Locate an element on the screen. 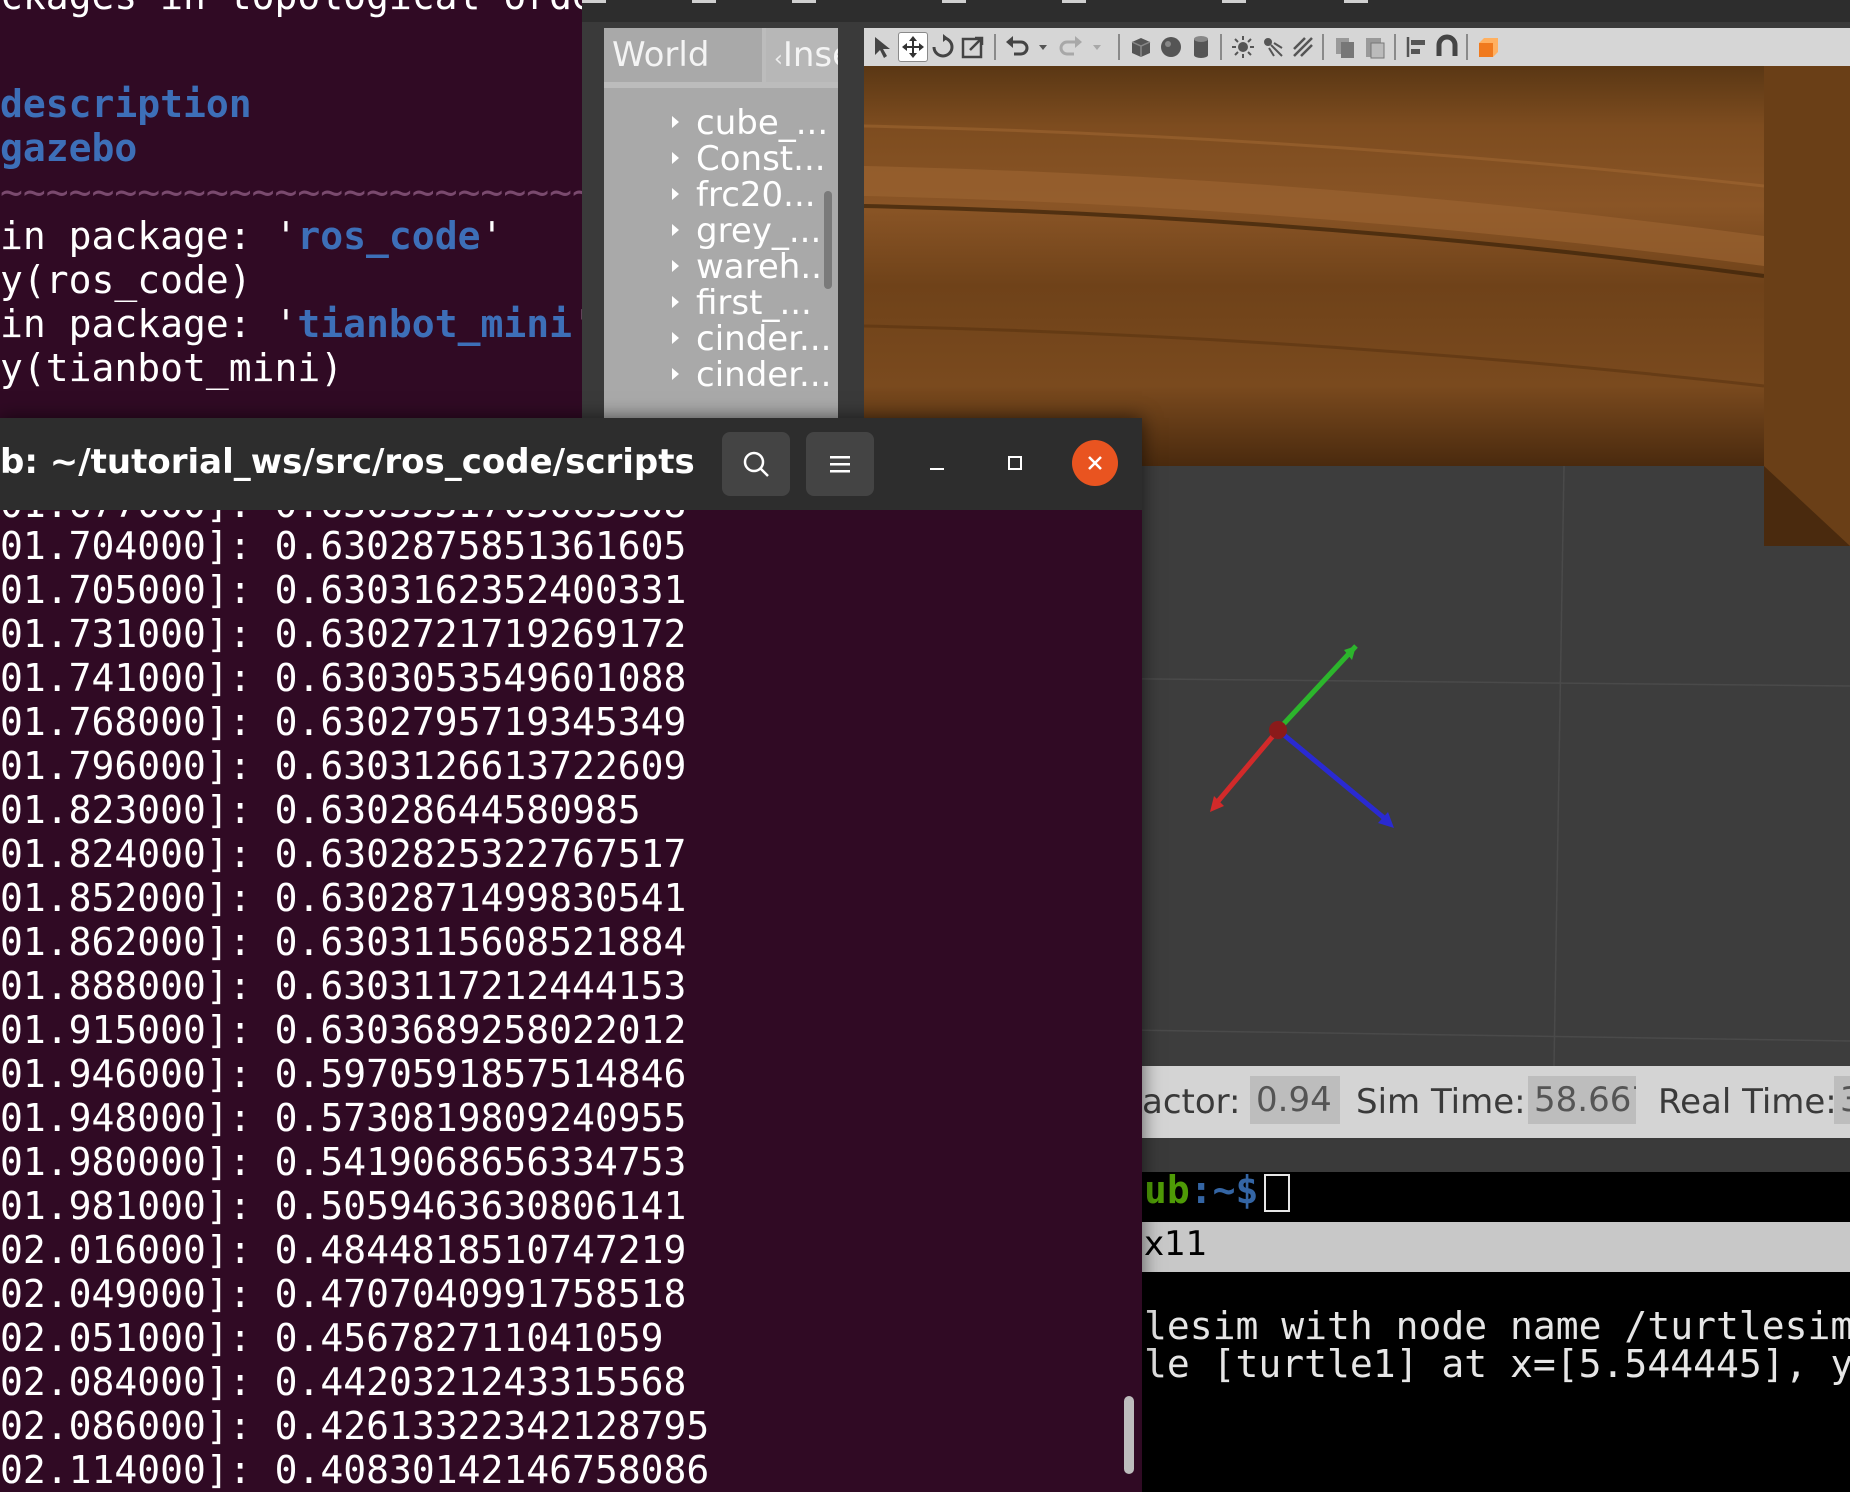 Image resolution: width=1850 pixels, height=1492 pixels. terminal-headerbar: b: ~/tutorial_ws/src/ros_code/scripts is located at coordinates (571, 464).